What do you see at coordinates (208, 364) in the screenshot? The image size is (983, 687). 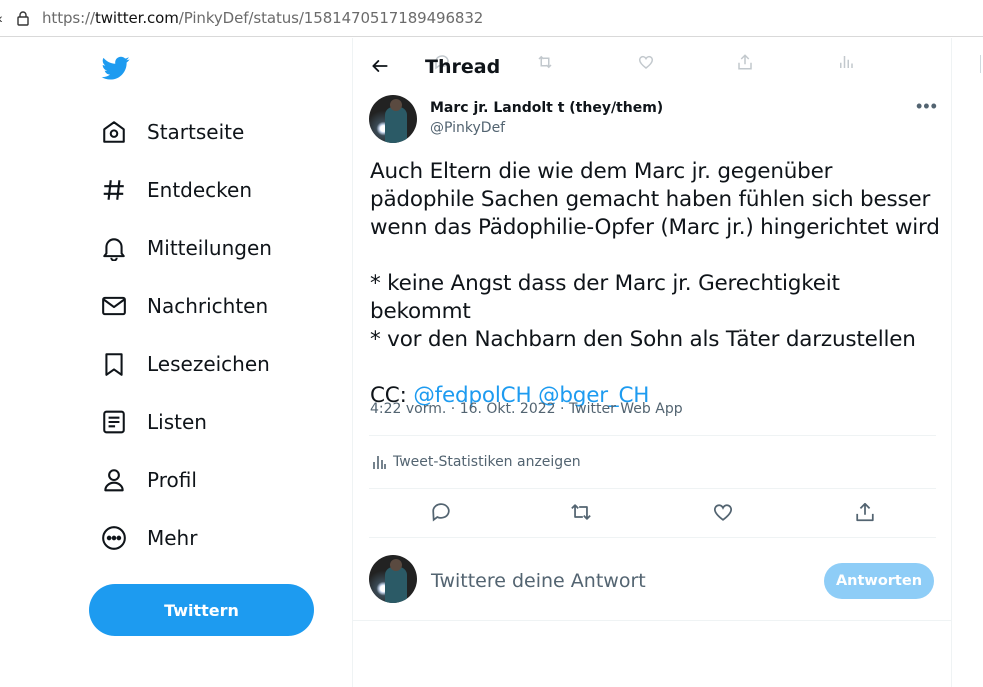 I see `sidebar-item-label: Lesezeichen` at bounding box center [208, 364].